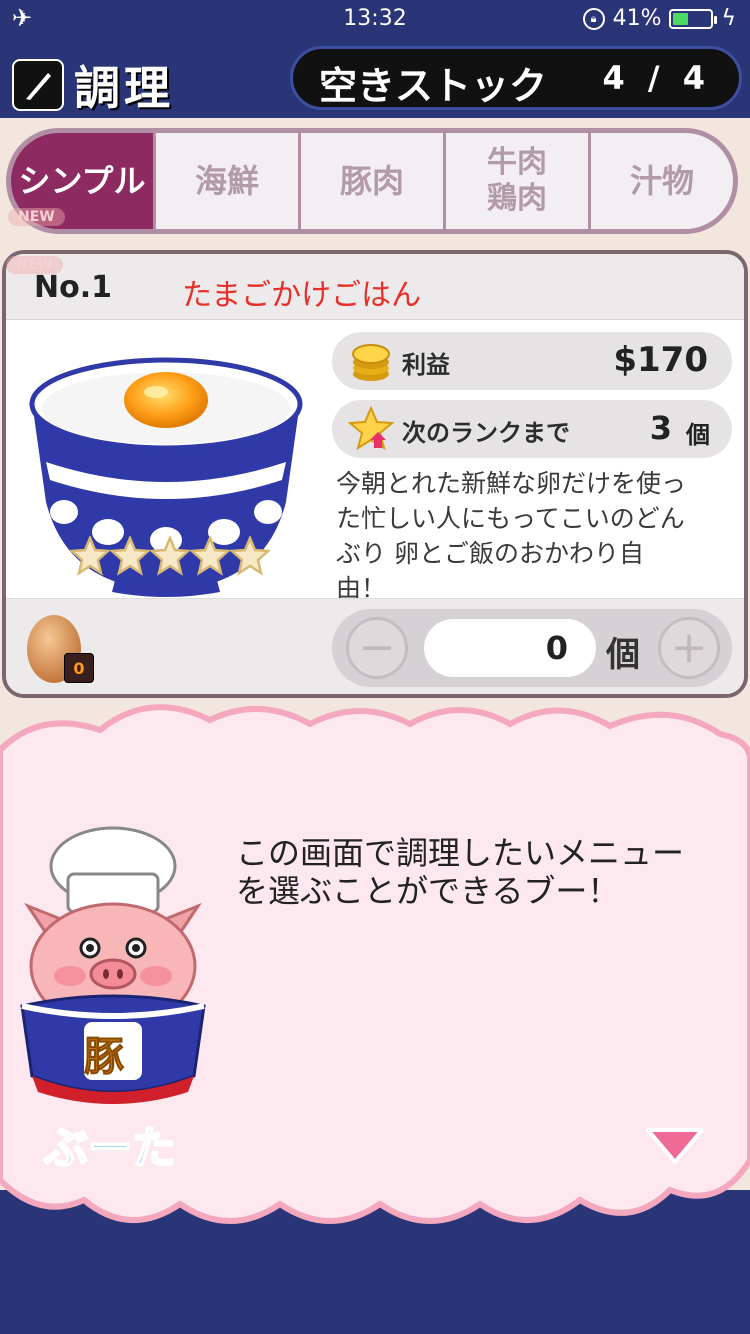 This screenshot has height=1334, width=750. I want to click on rank-value: 3, so click(660, 428).